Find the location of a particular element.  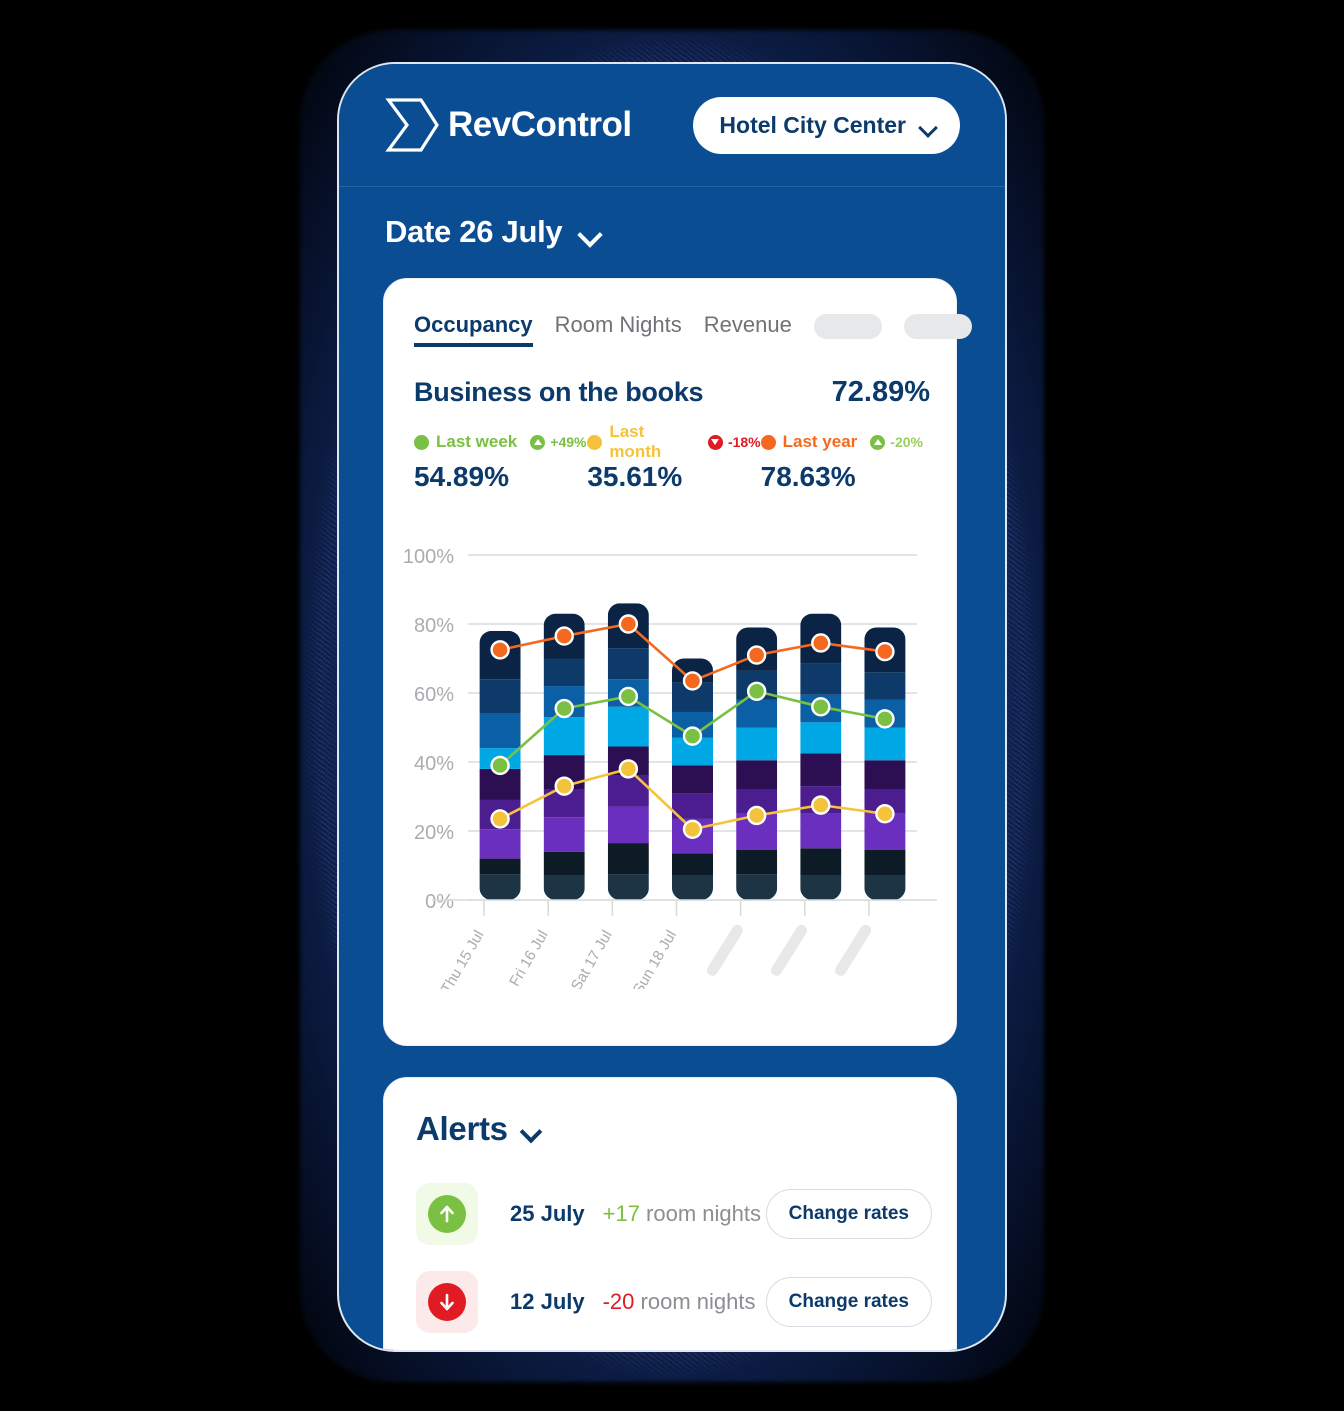

alert-text: -20 room nights is located at coordinates (679, 1302).